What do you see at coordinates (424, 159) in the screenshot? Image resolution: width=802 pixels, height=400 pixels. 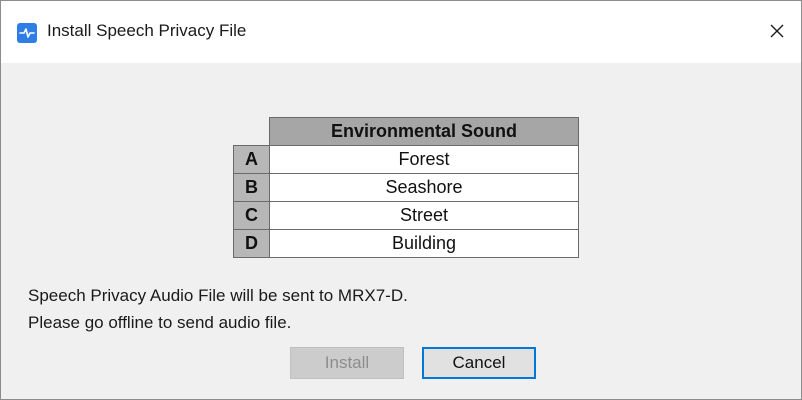 I see `row-value: Forest` at bounding box center [424, 159].